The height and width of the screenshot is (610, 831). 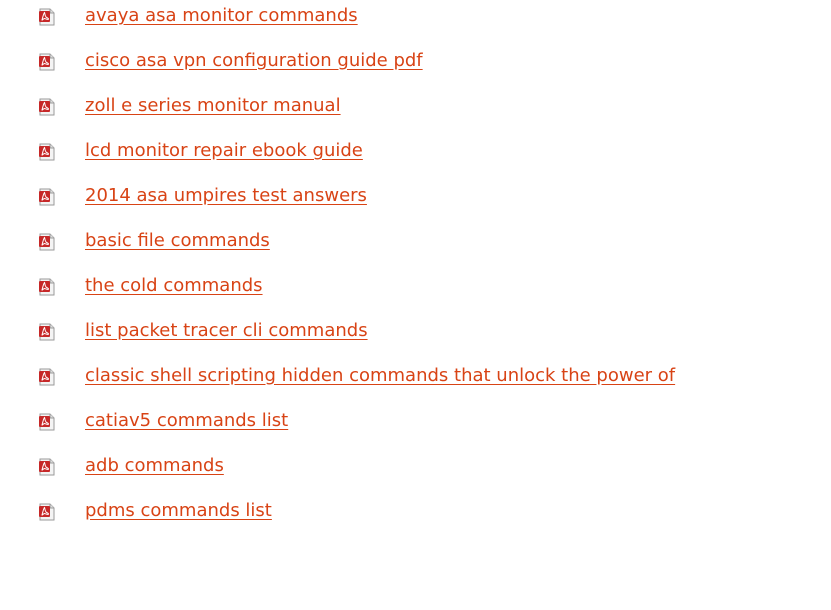 I want to click on list-item: catiav5 commands list, so click(x=415, y=427).